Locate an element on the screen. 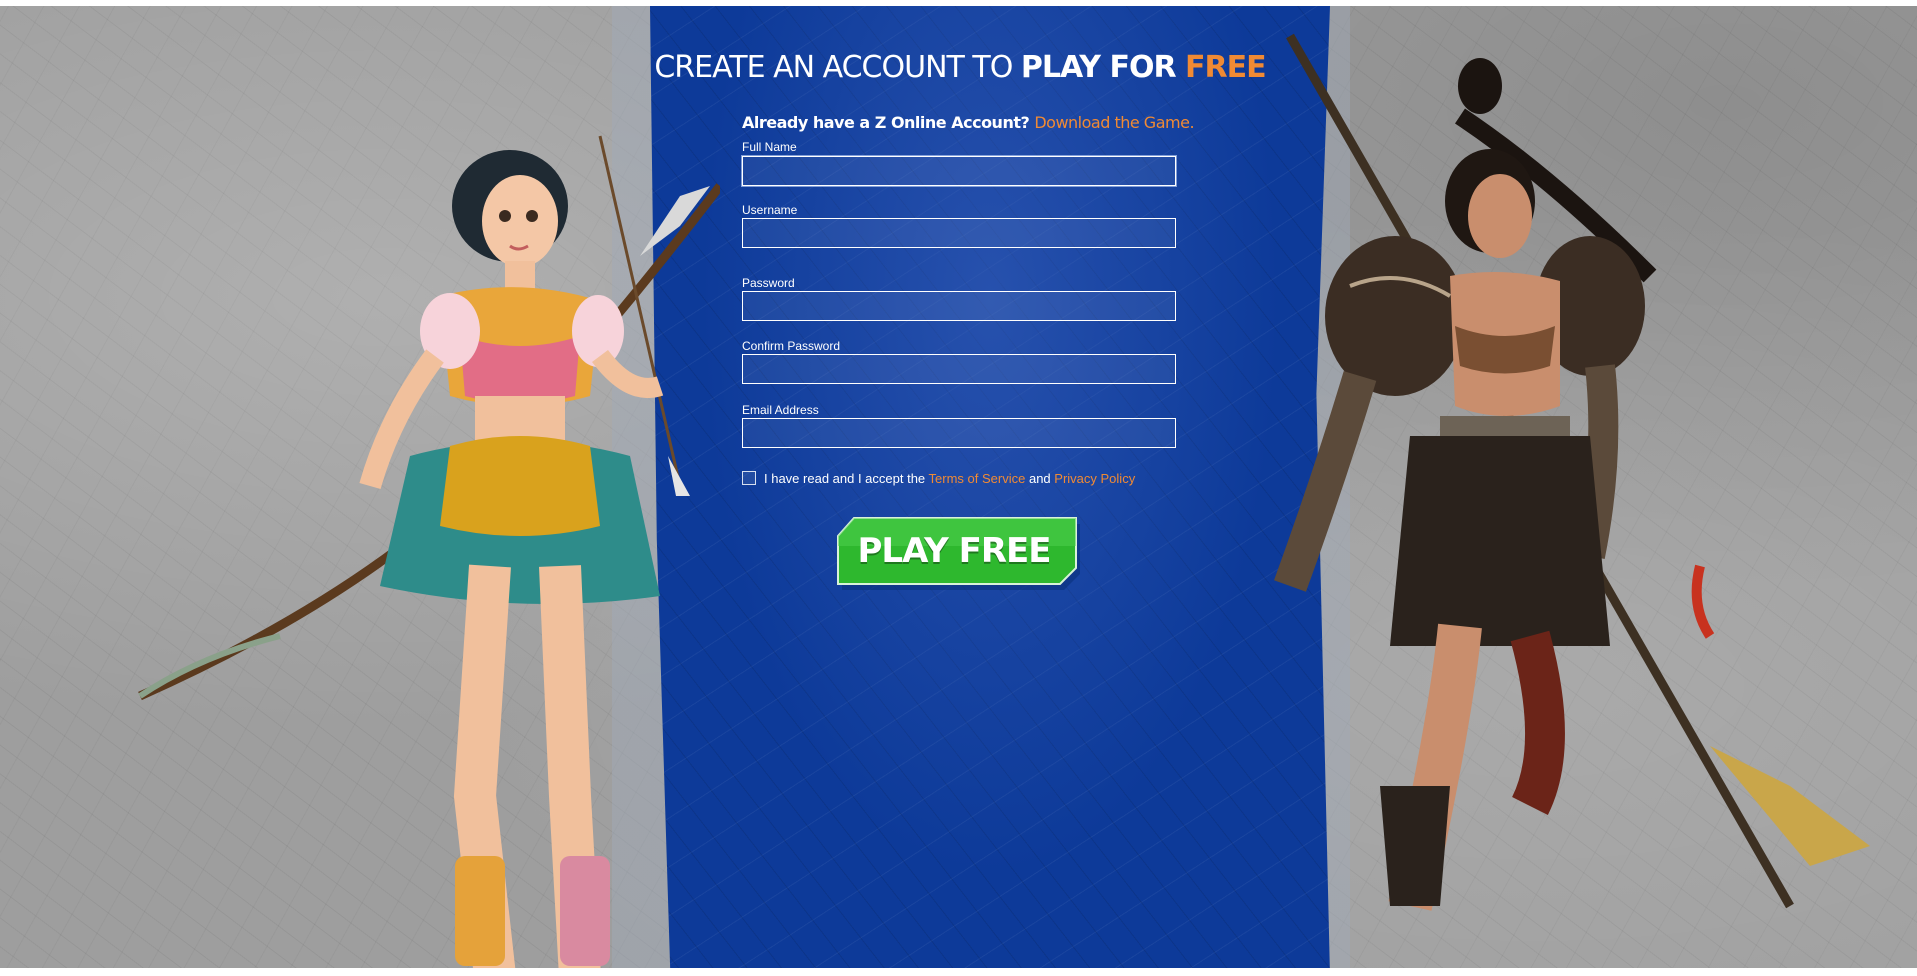 This screenshot has width=1917, height=976. title-part-1: CREATE AN ACCOUNT TO is located at coordinates (837, 67).